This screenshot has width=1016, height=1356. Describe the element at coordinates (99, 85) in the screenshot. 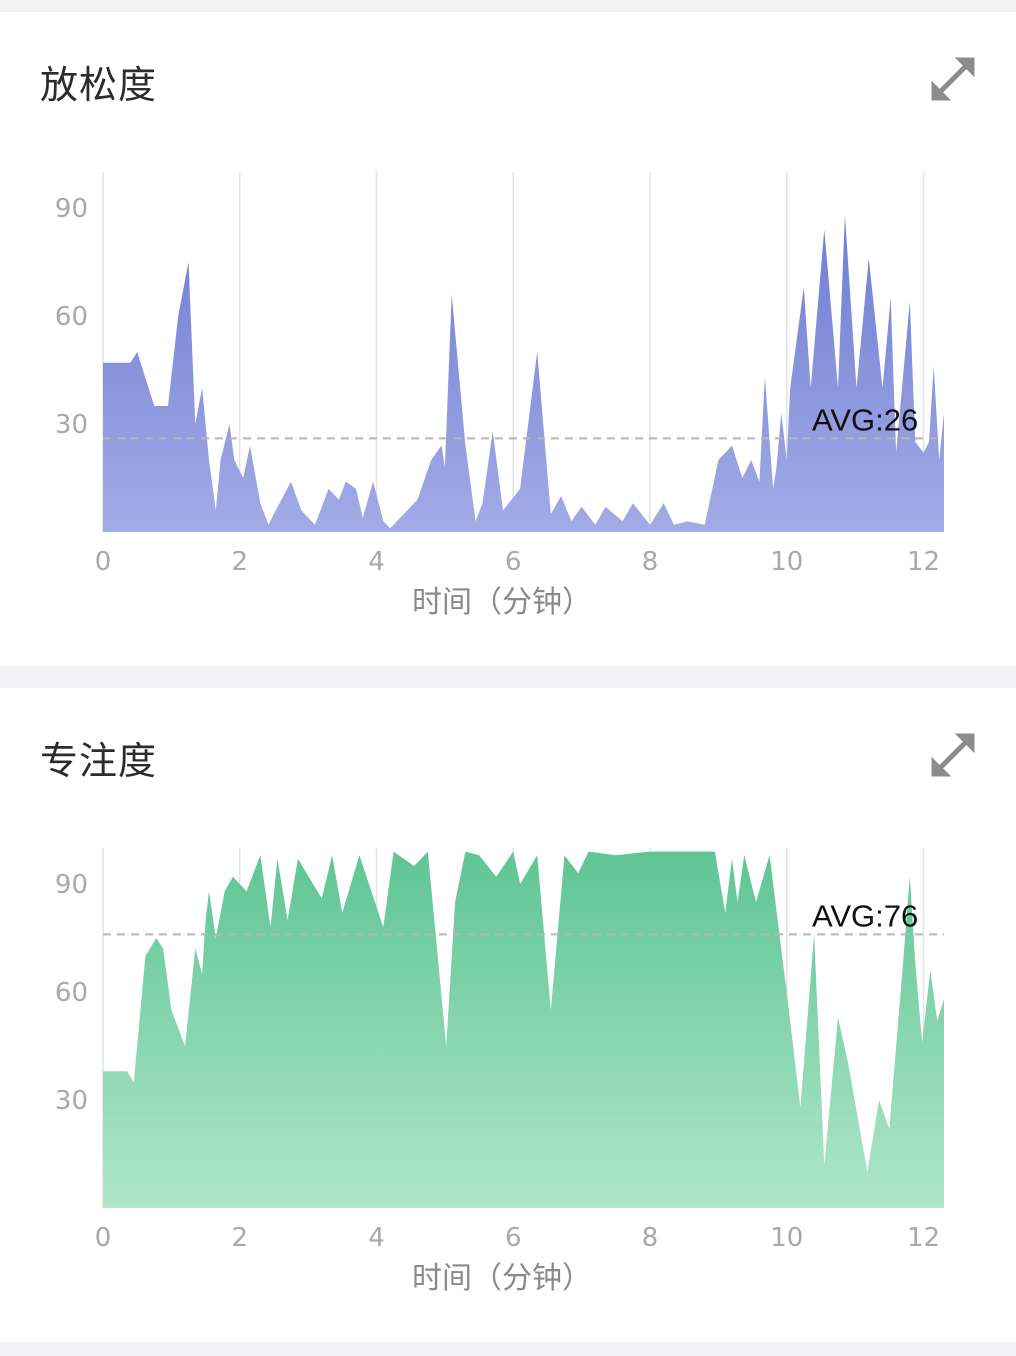

I see `relaxation-title: 放松度` at that location.